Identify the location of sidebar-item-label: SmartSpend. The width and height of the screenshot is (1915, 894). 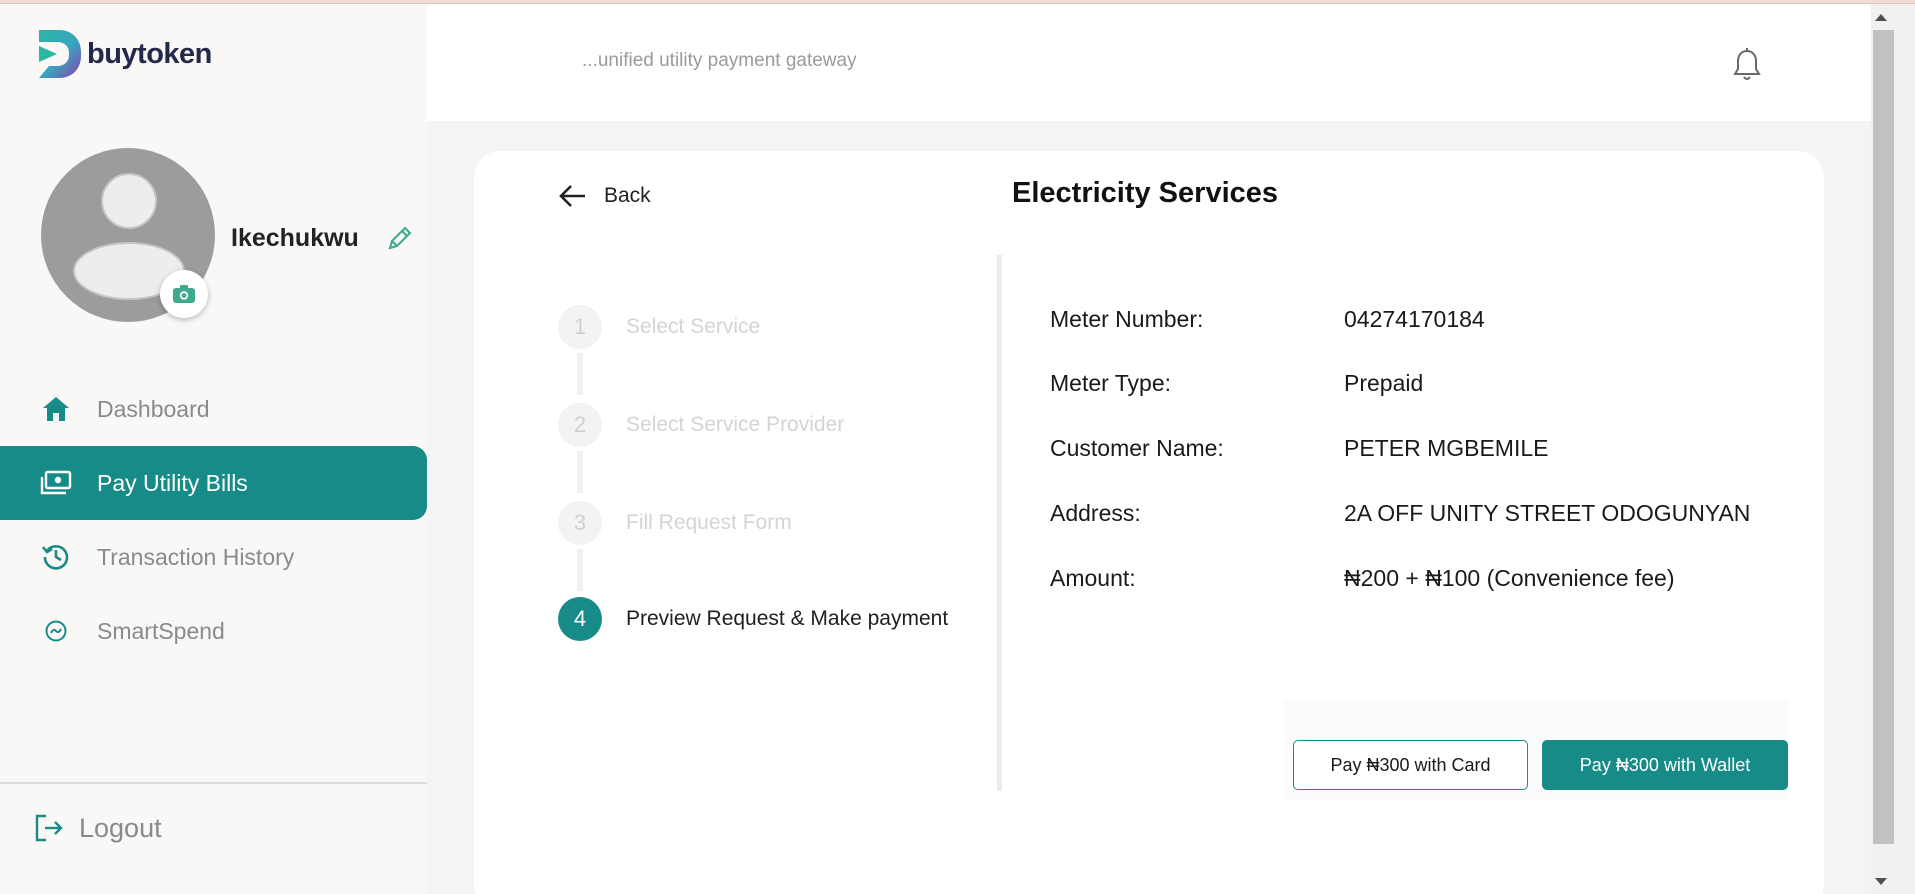
(161, 630).